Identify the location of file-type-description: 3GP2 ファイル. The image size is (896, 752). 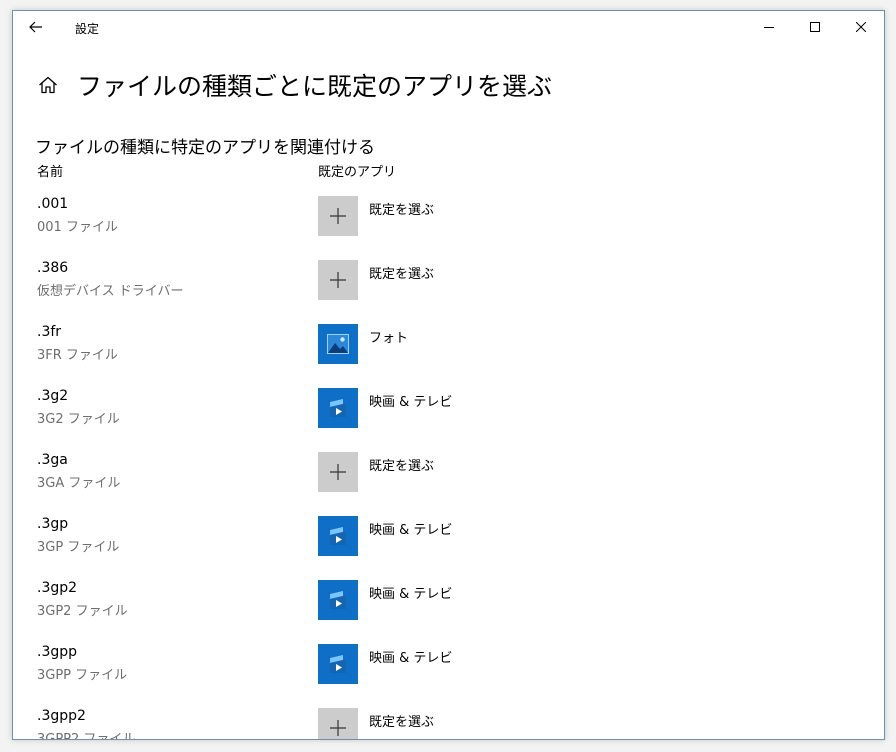
(82, 611).